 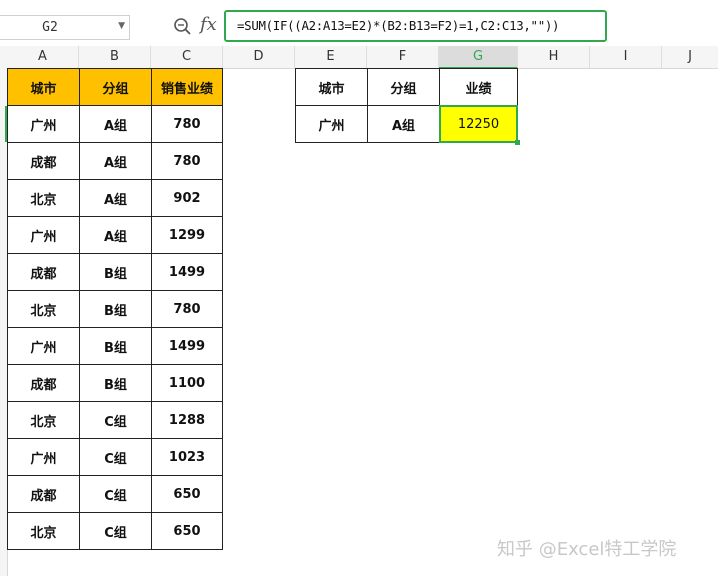 What do you see at coordinates (121, 26) in the screenshot?
I see `chevron-down-icon: ▼` at bounding box center [121, 26].